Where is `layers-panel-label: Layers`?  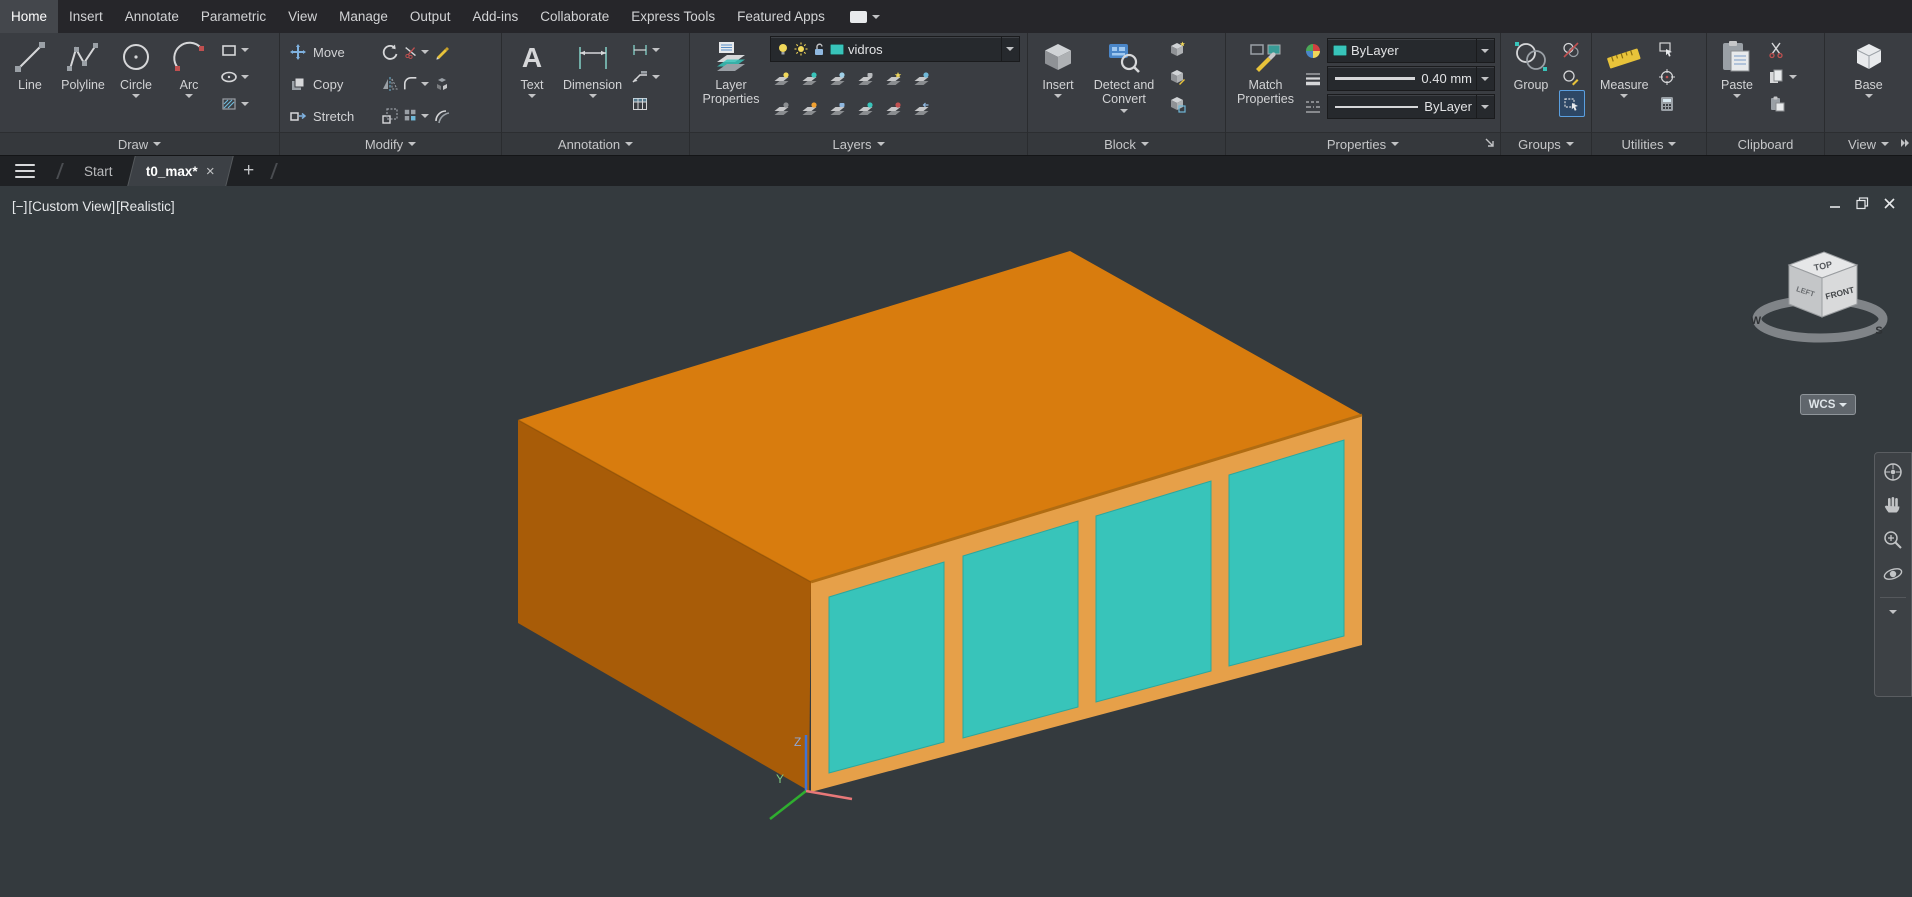 layers-panel-label: Layers is located at coordinates (858, 143).